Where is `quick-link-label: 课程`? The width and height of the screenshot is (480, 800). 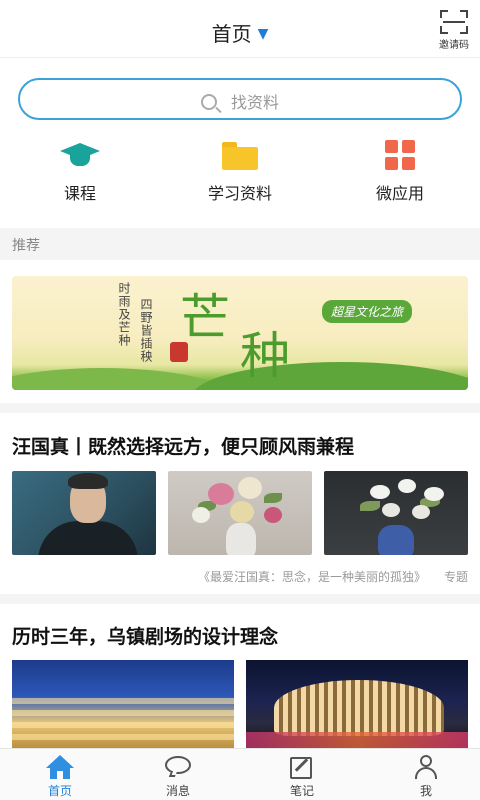 quick-link-label: 课程 is located at coordinates (79, 193).